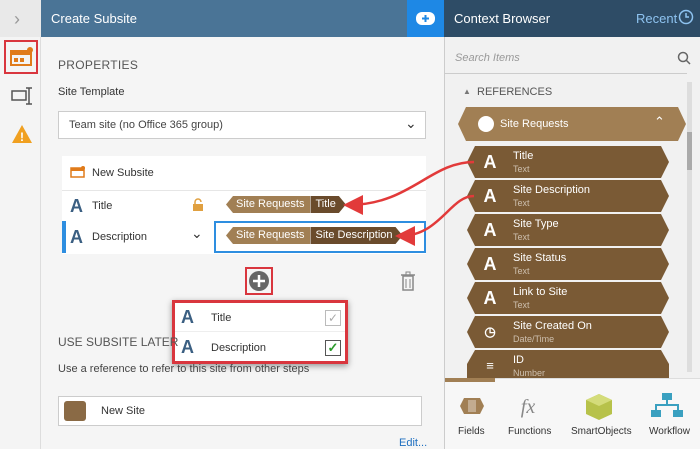  Describe the element at coordinates (659, 122) in the screenshot. I see `chevron-up-icon: ⌃` at that location.